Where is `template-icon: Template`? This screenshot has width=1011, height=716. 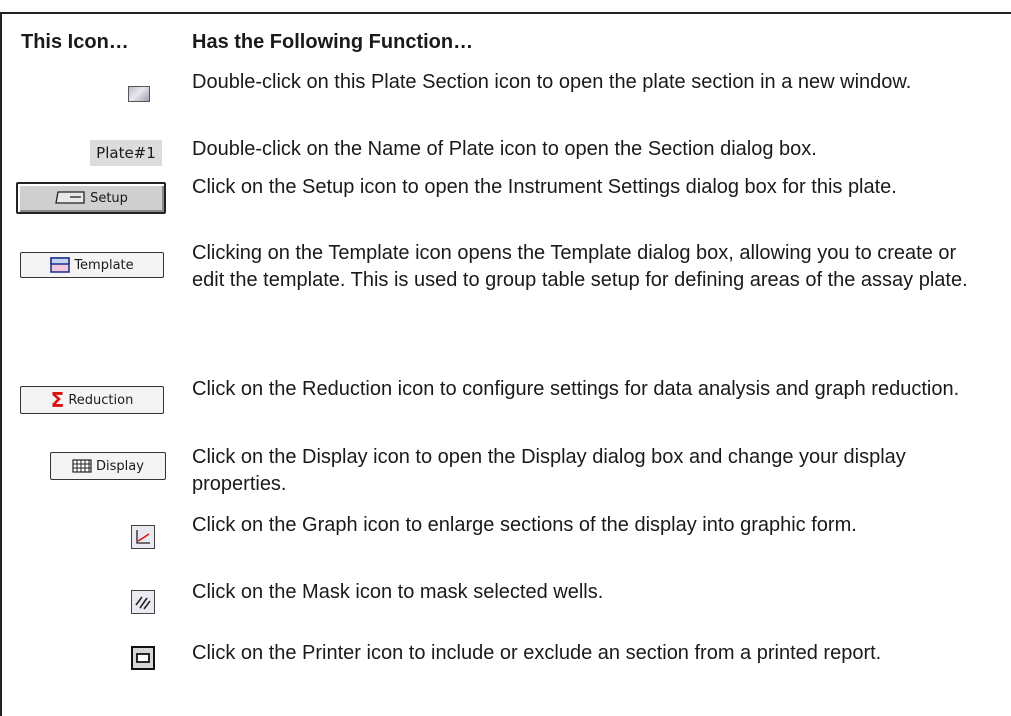
template-icon: Template is located at coordinates (92, 265).